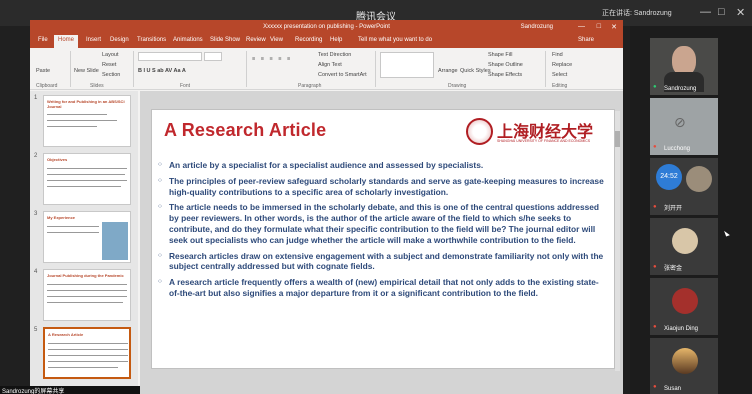  Describe the element at coordinates (188, 40) in the screenshot. I see `tab-animations: Animations` at that location.